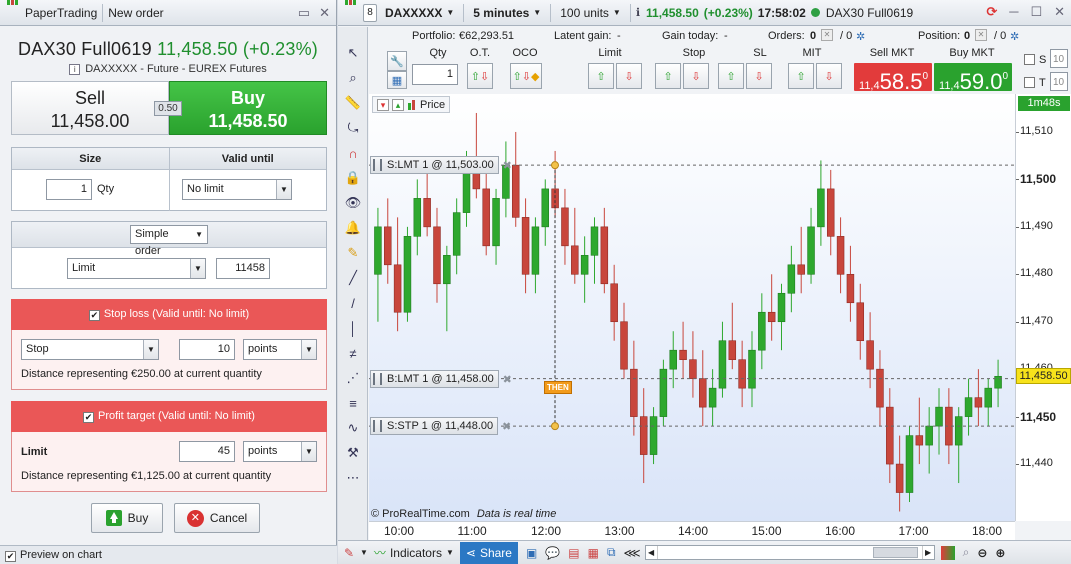  What do you see at coordinates (243, 268) in the screenshot?
I see `limit-price-input: 11458` at bounding box center [243, 268].